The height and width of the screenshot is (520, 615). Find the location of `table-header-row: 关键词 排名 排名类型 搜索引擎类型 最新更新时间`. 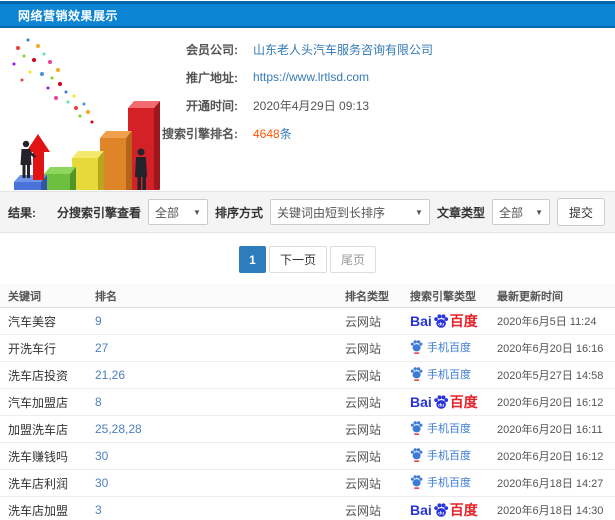

table-header-row: 关键词 排名 排名类型 搜索引擎类型 最新更新时间 is located at coordinates (307, 296).